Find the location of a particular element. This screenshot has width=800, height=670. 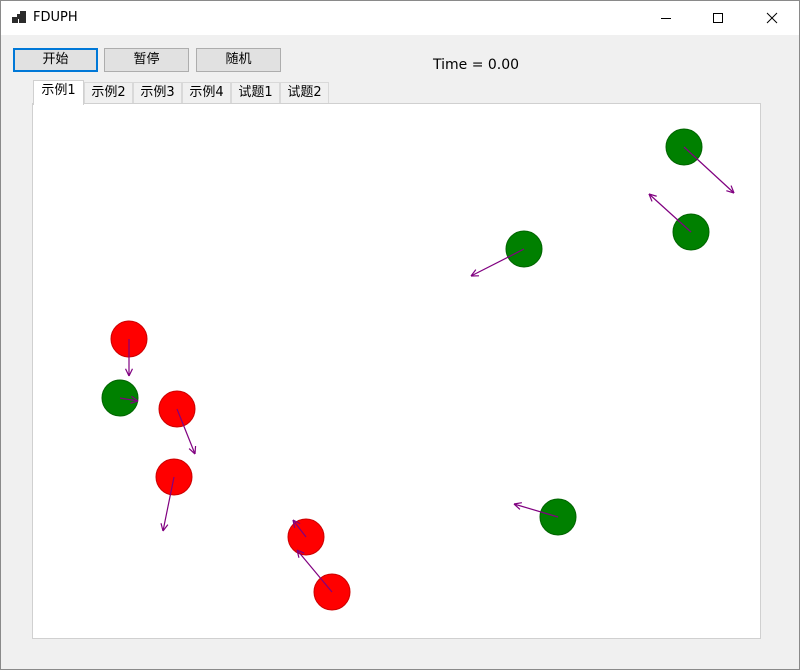

minimize-button is located at coordinates (666, 18).